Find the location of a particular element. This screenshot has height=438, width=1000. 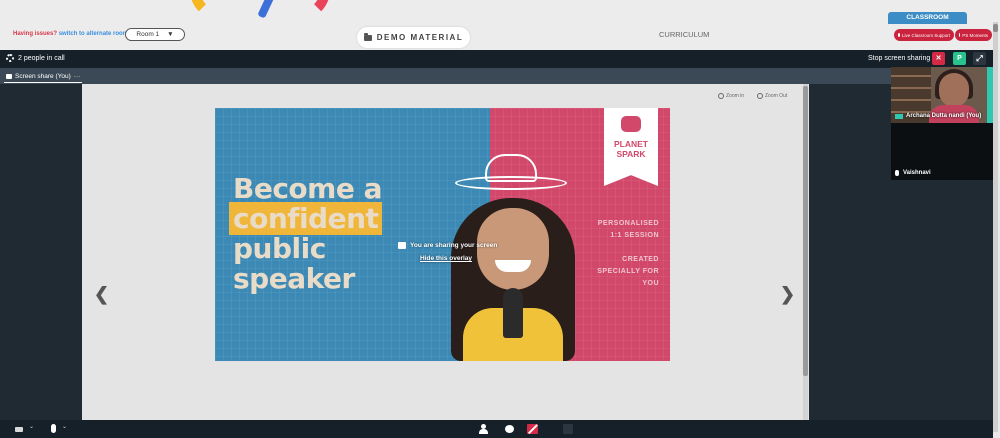

caret-down-icon: ▼ is located at coordinates (170, 34).